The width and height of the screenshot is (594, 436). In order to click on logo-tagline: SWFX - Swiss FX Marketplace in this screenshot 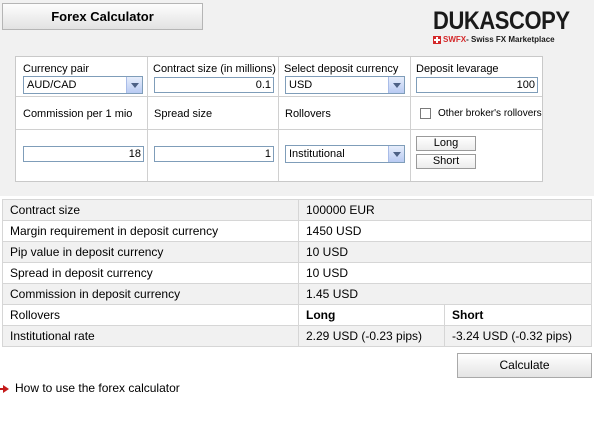, I will do `click(513, 39)`.